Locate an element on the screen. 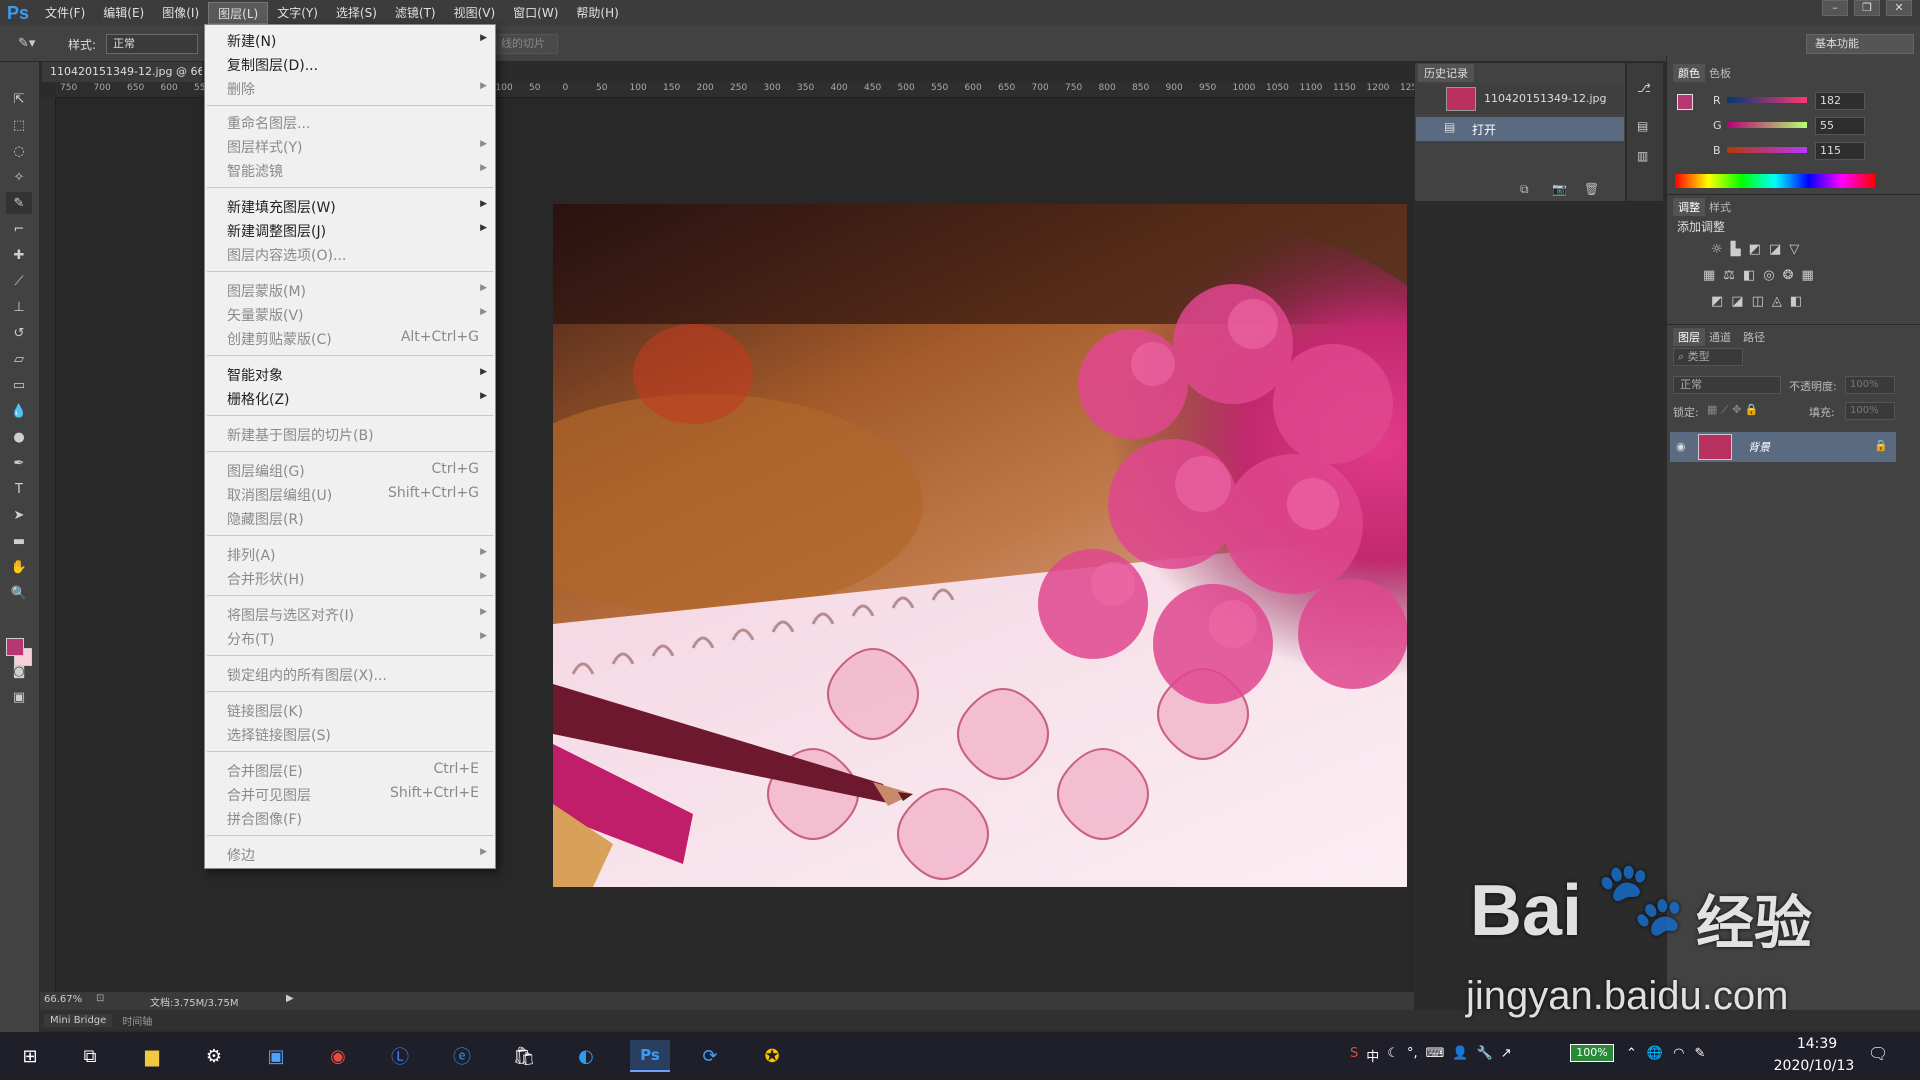  menu-filter: 滤镜(T) is located at coordinates (415, 13).